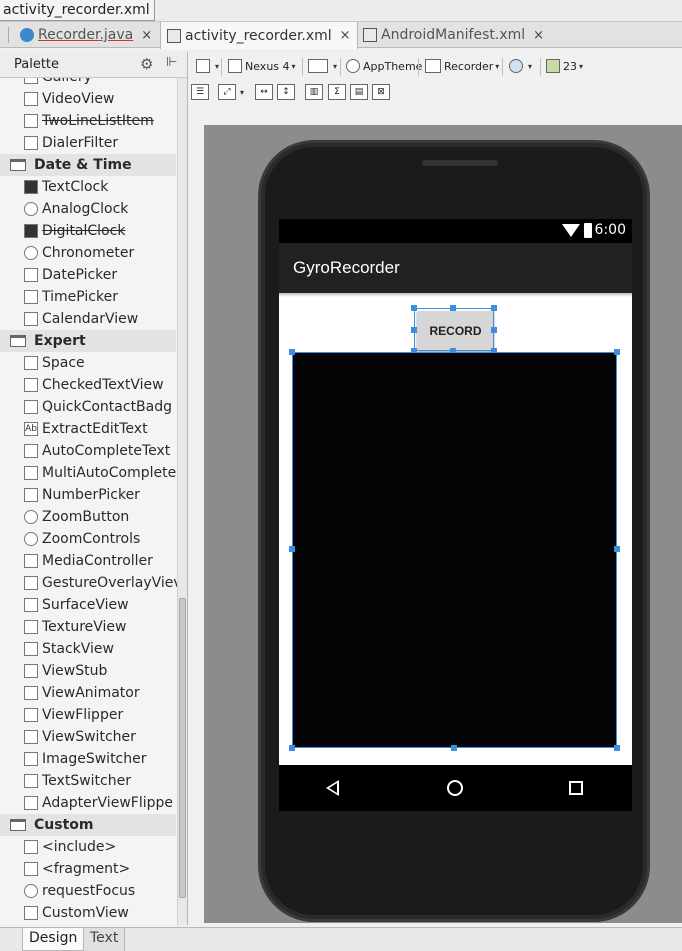 This screenshot has width=682, height=951. Describe the element at coordinates (88, 671) in the screenshot. I see `palette-item-viewstub: ViewStub` at that location.